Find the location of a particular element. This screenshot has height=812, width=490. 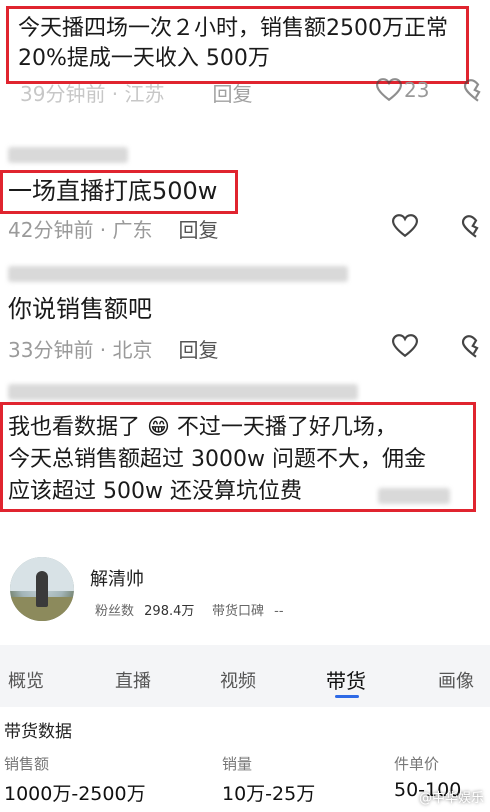

tab-live: 直播 is located at coordinates (133, 680).